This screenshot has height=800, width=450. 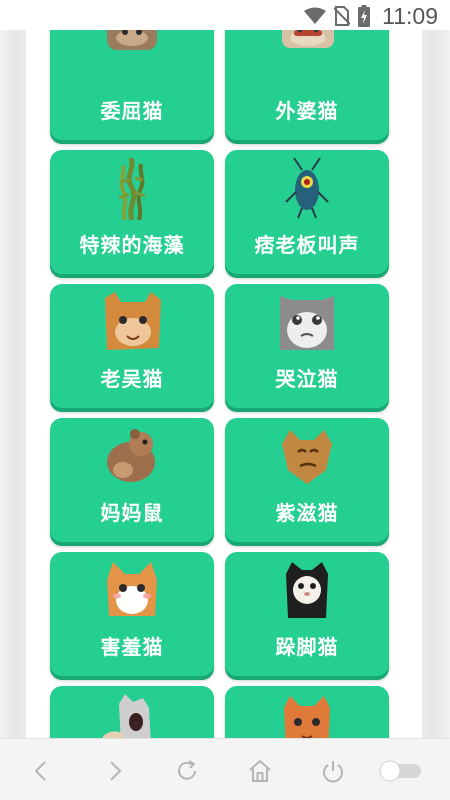 I want to click on bottom-nav-bar, so click(x=225, y=769).